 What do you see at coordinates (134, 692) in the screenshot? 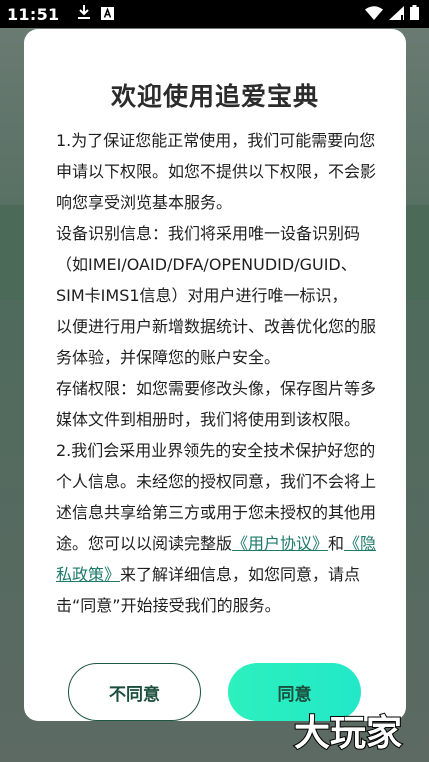
I see `disagree-button: 不同意` at bounding box center [134, 692].